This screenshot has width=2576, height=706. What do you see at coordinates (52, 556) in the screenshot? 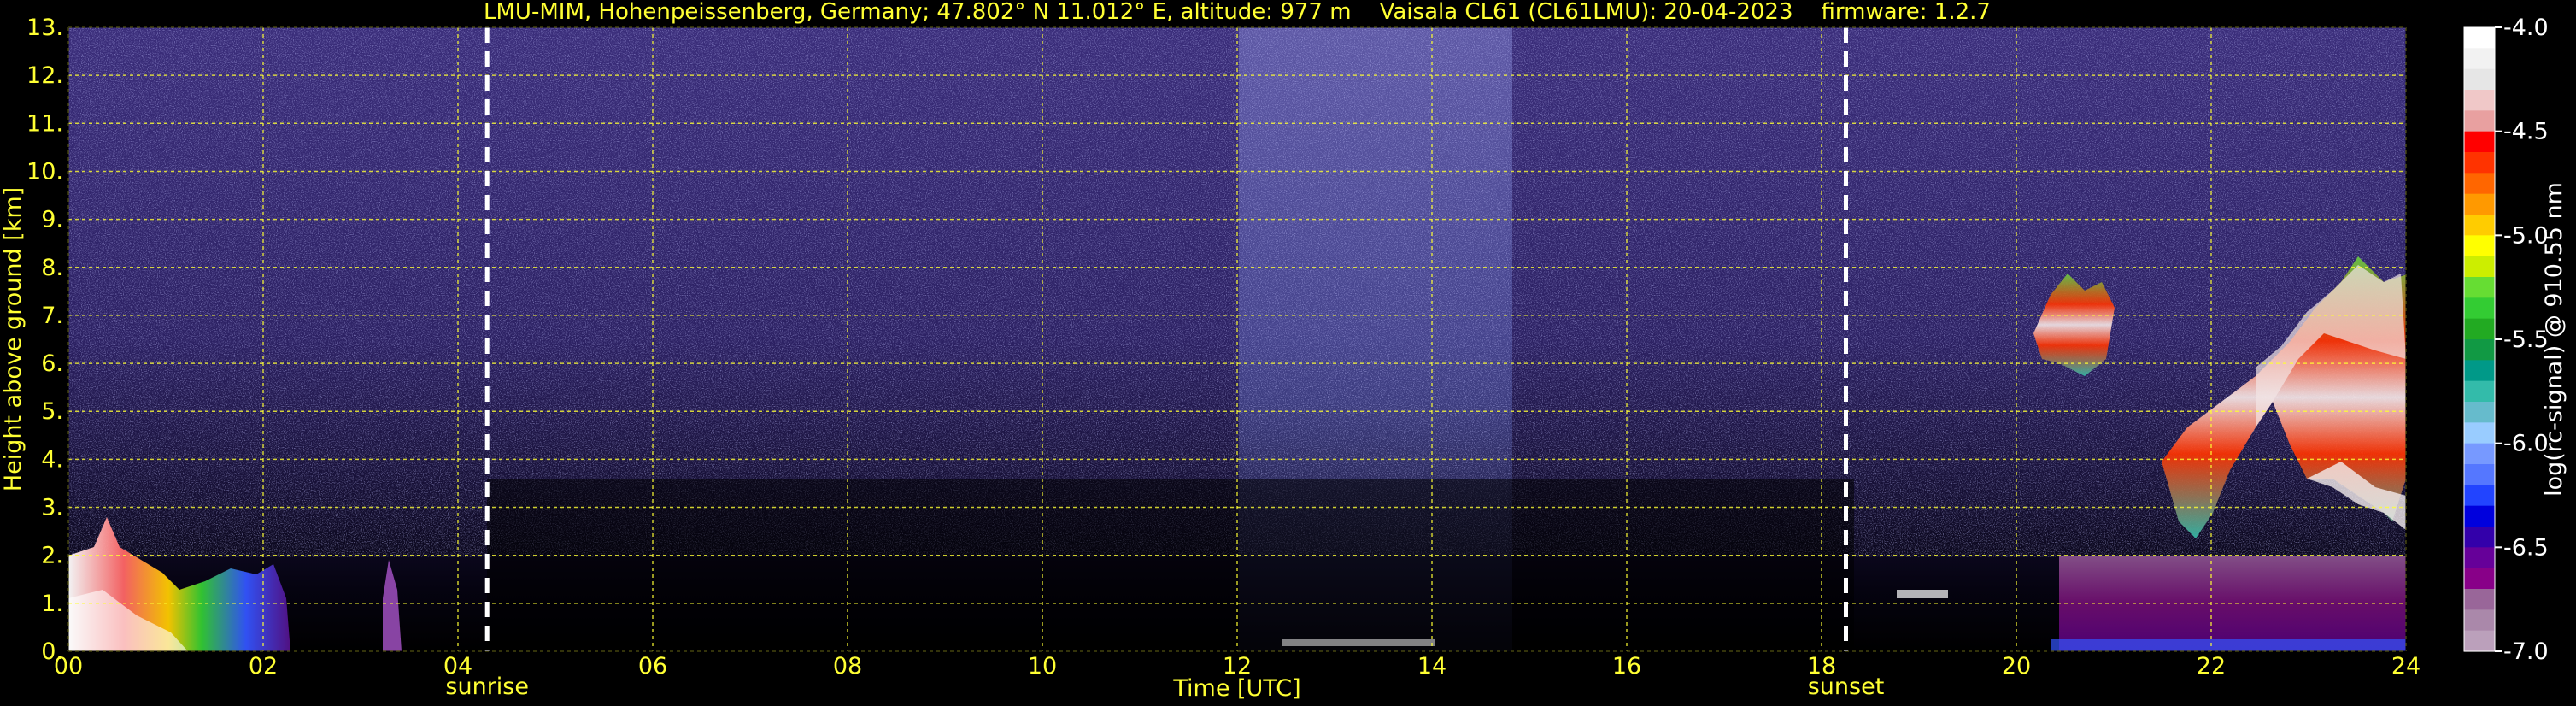
I see `y-tick-label: 2.` at bounding box center [52, 556].